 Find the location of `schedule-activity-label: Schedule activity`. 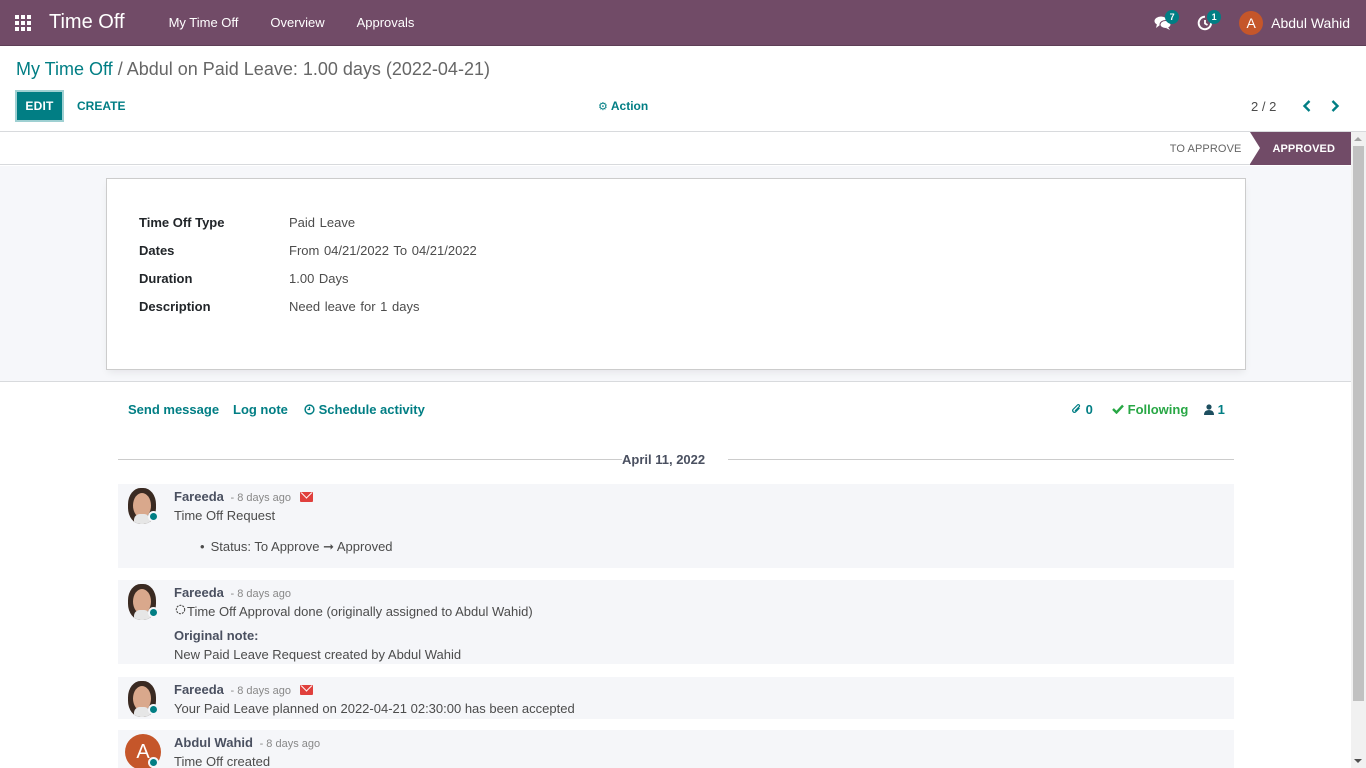

schedule-activity-label: Schedule activity is located at coordinates (371, 409).